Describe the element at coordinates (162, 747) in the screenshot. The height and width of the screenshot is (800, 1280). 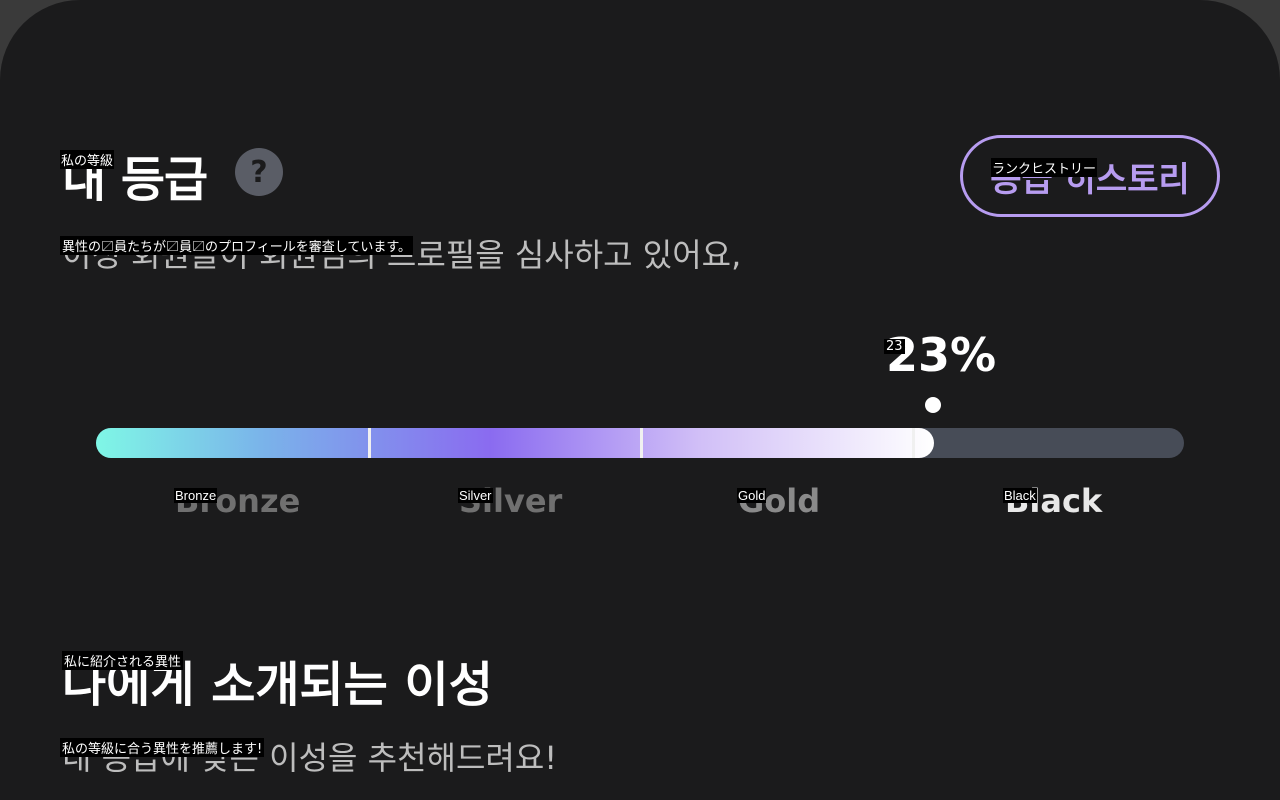
I see `recommend-description-translation: 私の等級に合う異性を推薦します!` at that location.